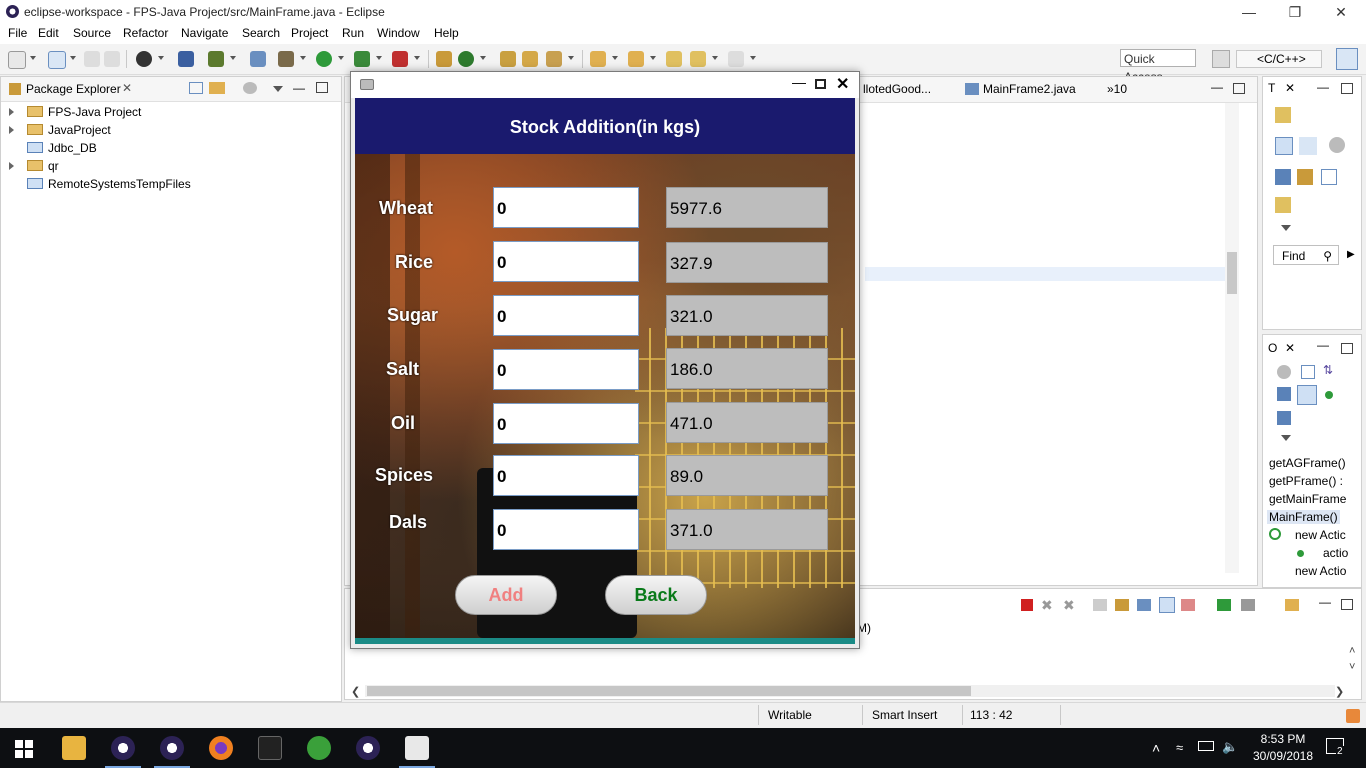 This screenshot has height=768, width=1366. I want to click on back-button: Back, so click(656, 595).